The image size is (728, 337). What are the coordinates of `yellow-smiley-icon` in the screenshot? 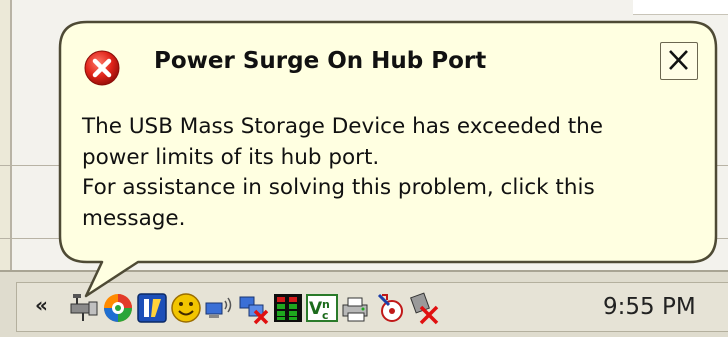 It's located at (186, 308).